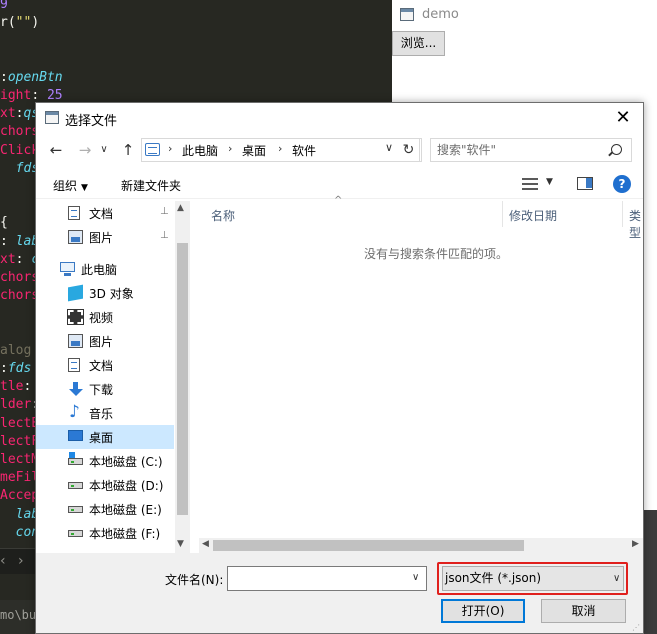 The height and width of the screenshot is (634, 657). Describe the element at coordinates (483, 611) in the screenshot. I see `open-button: 打开(O)` at that location.